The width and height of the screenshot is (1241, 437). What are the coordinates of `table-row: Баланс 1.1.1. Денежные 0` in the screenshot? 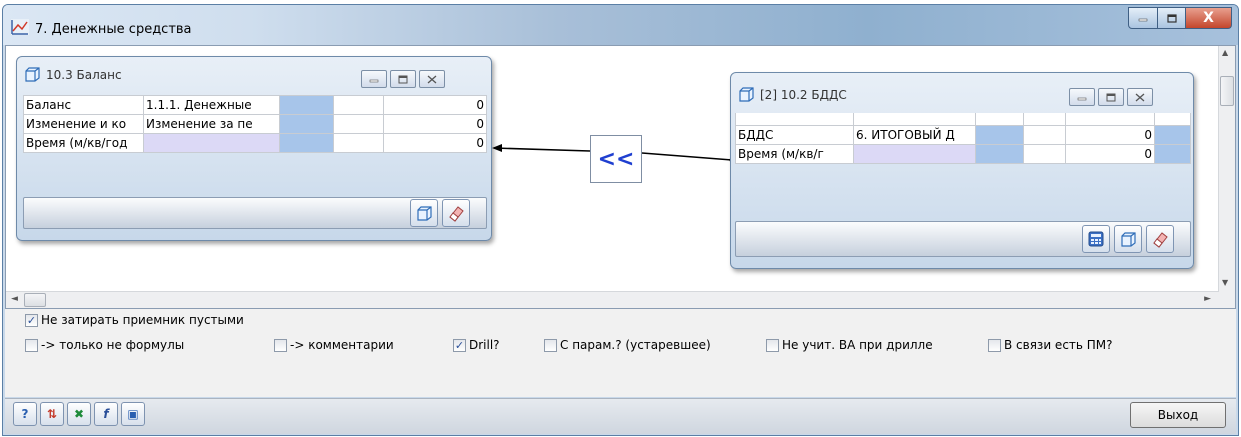 It's located at (255, 105).